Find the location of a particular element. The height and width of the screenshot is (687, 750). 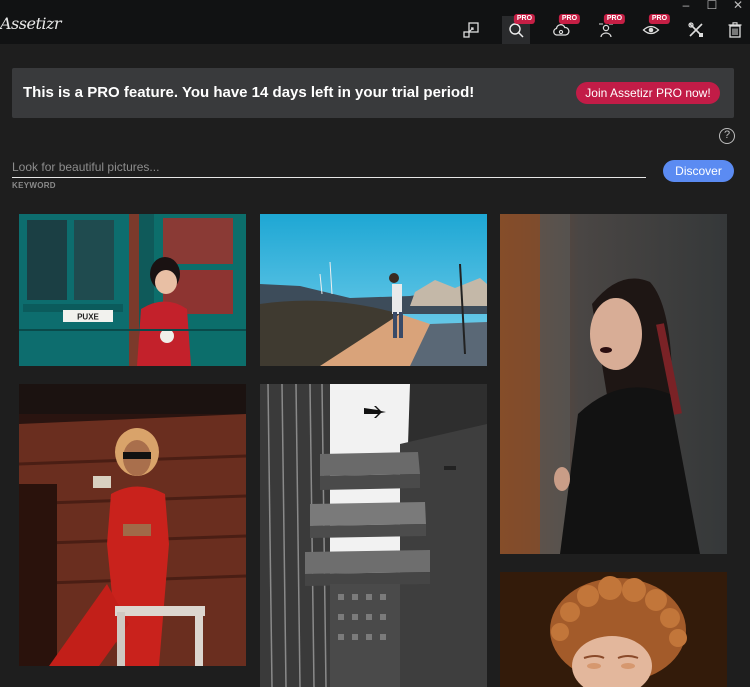

tools-button is located at coordinates (696, 30).